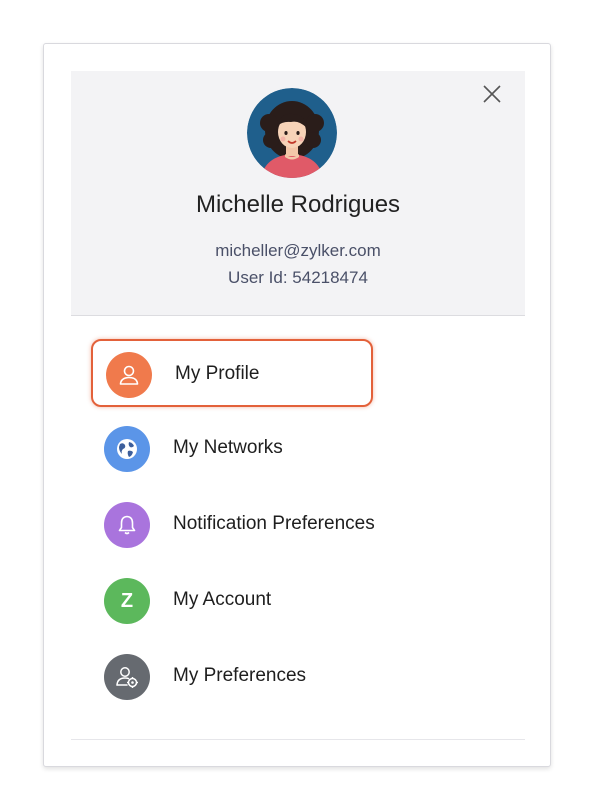 Image resolution: width=594 pixels, height=810 pixels. What do you see at coordinates (240, 675) in the screenshot?
I see `menu-item-label: My Preferences` at bounding box center [240, 675].